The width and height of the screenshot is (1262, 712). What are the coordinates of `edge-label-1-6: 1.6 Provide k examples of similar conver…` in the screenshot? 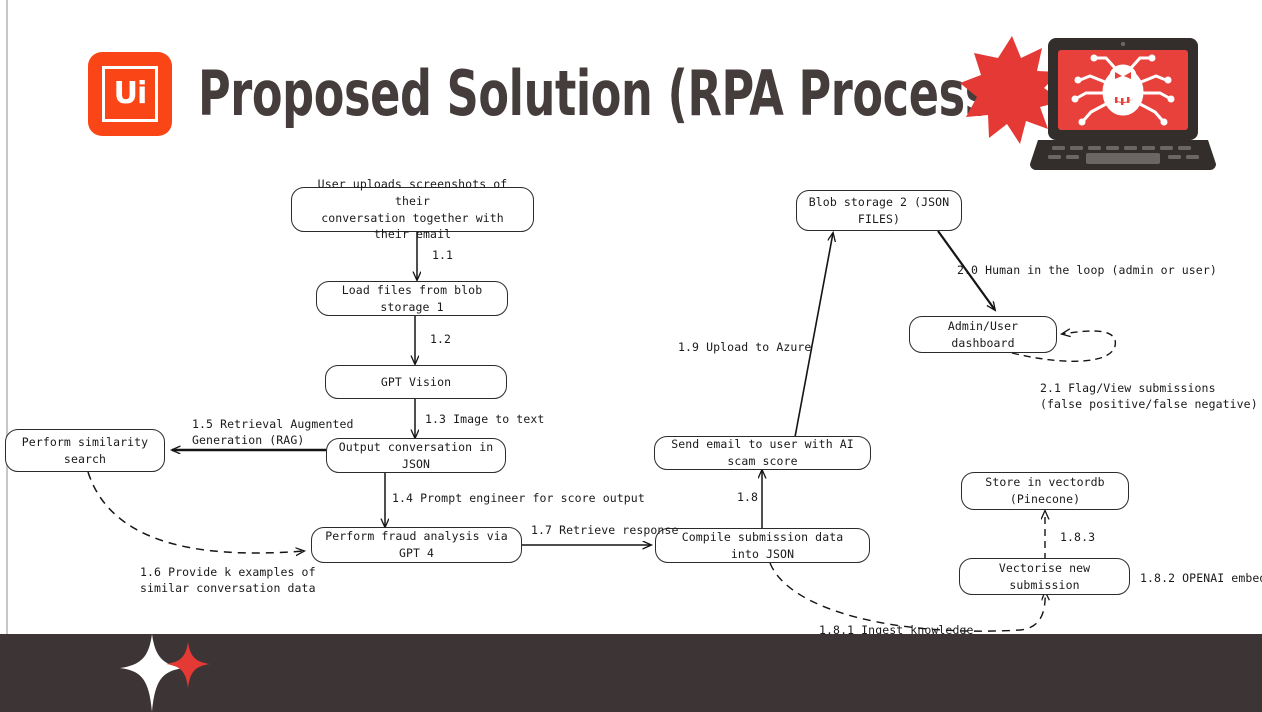 It's located at (228, 580).